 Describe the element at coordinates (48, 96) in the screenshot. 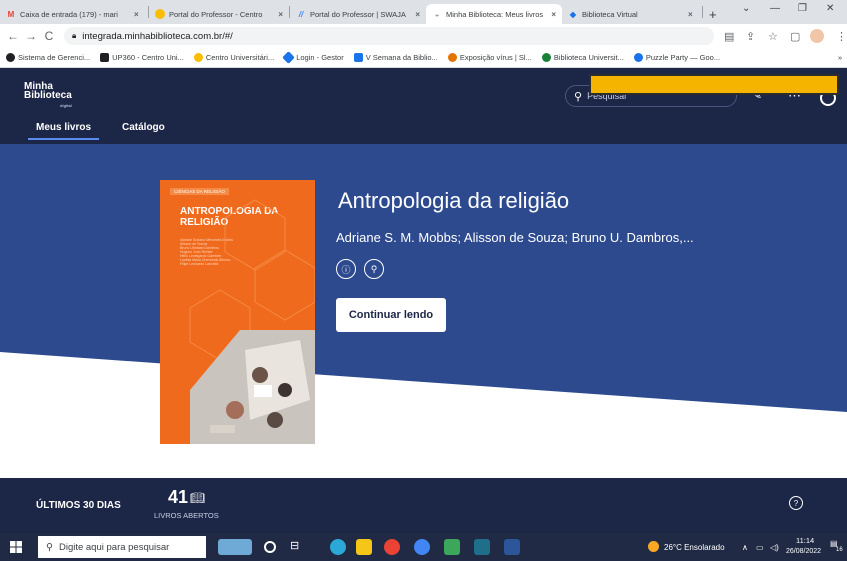

I see `site-logo: Minha Biblioteca digital` at that location.